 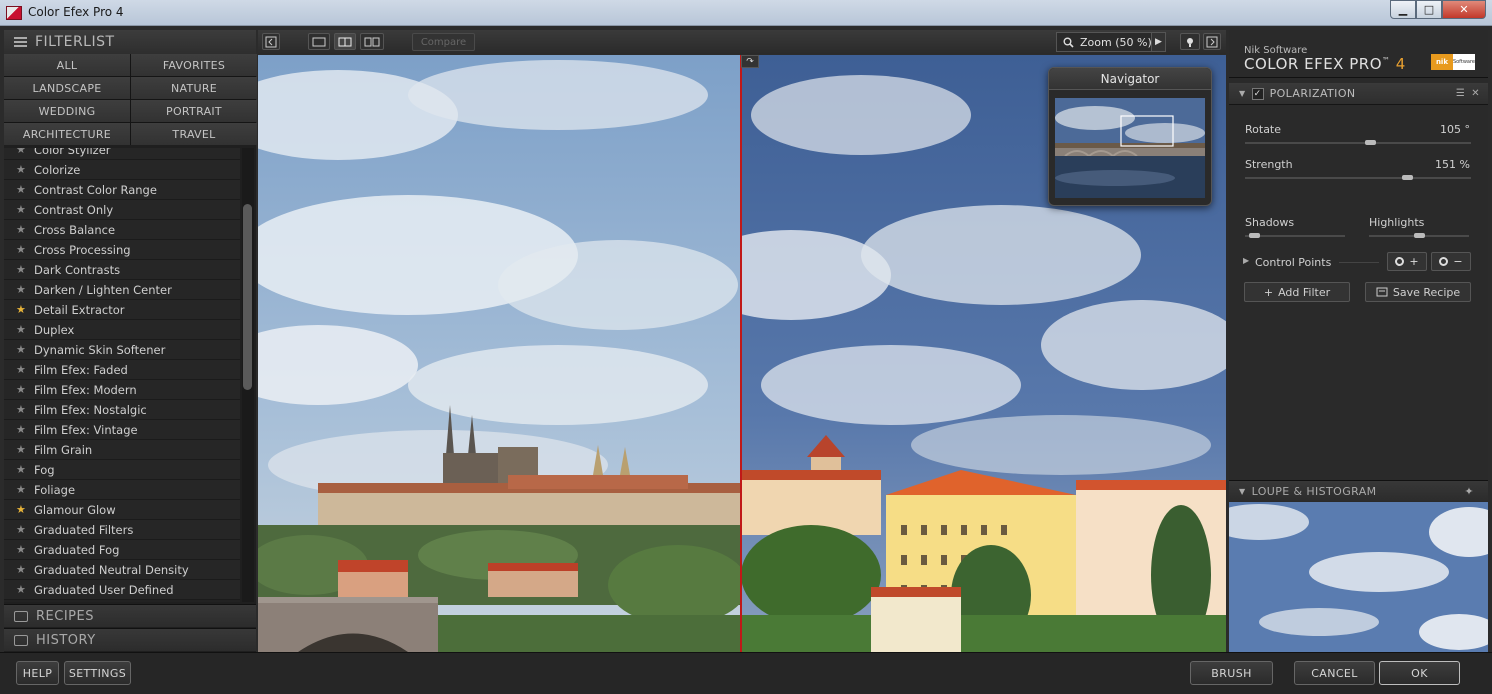 What do you see at coordinates (1440, 164) in the screenshot?
I see `strength-value: 151 %` at bounding box center [1440, 164].